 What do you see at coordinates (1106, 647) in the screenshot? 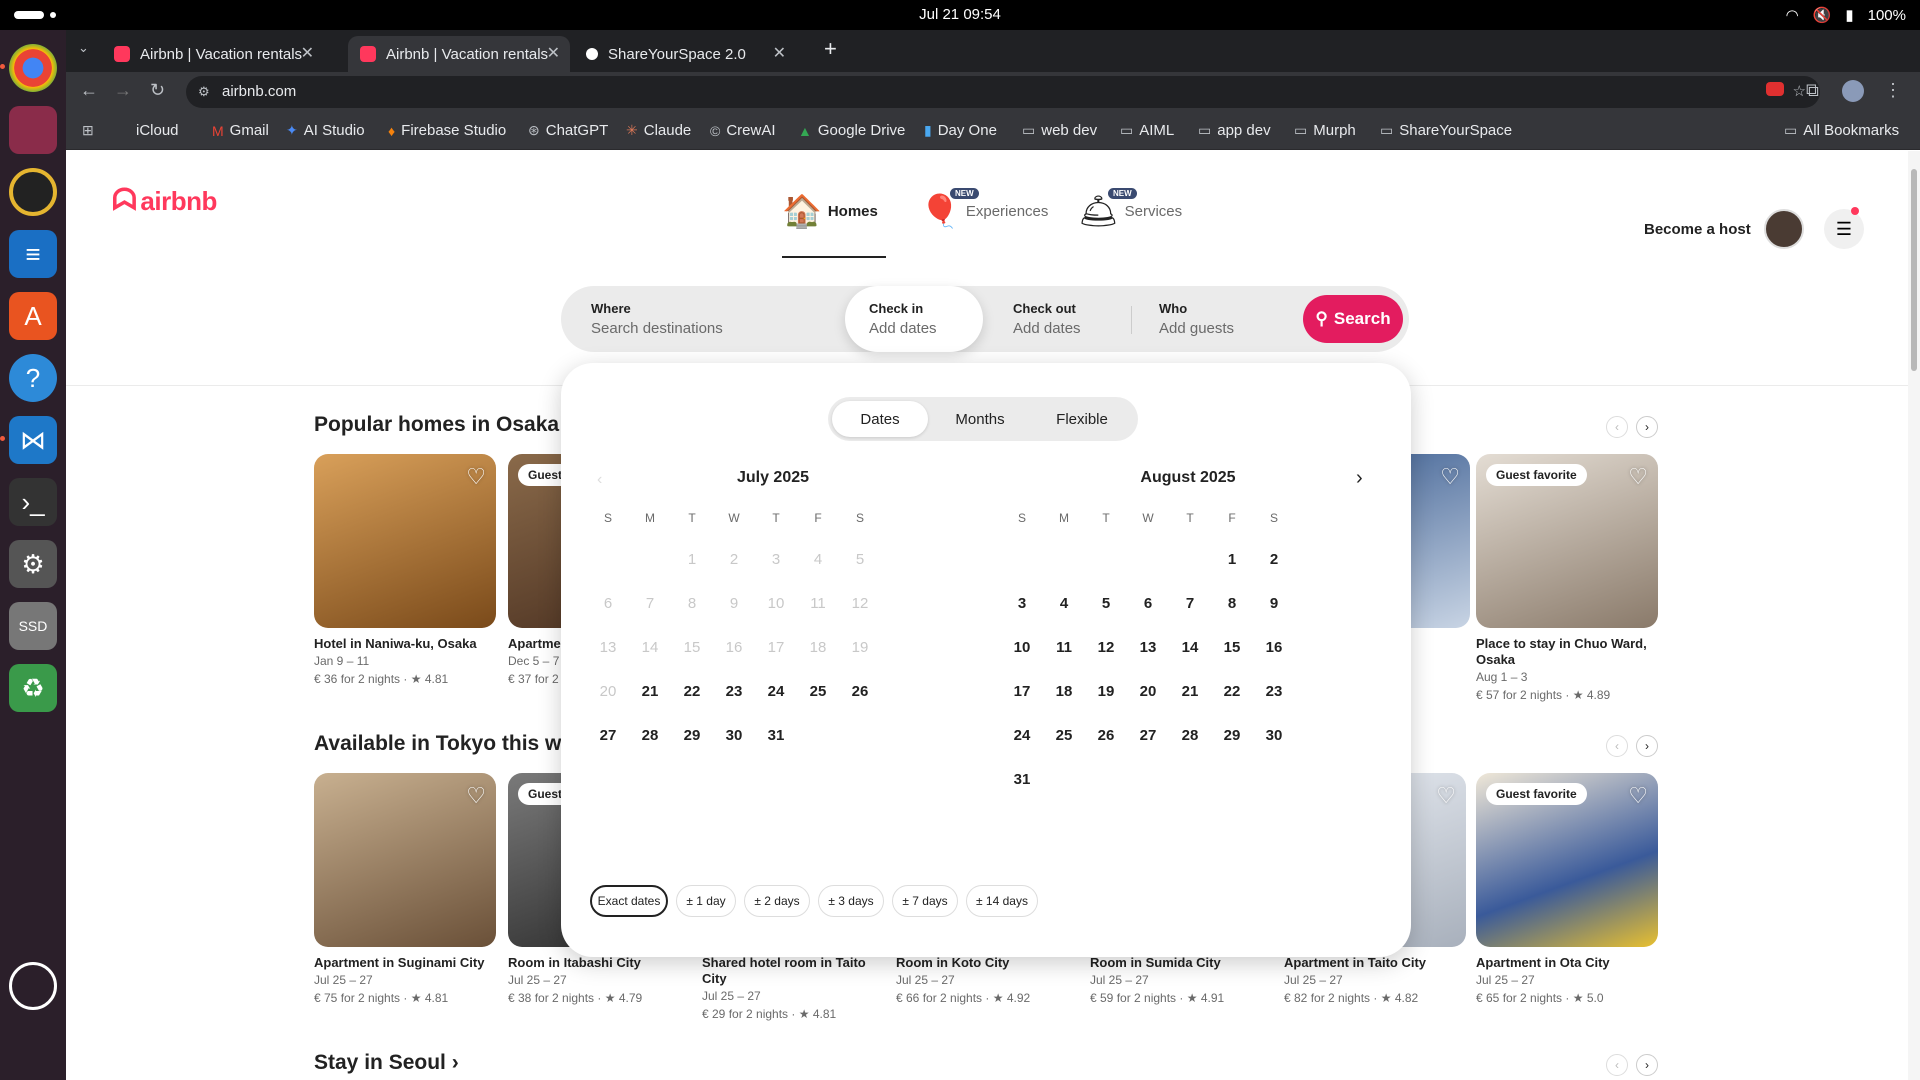
I see `calendar-day: 12` at bounding box center [1106, 647].